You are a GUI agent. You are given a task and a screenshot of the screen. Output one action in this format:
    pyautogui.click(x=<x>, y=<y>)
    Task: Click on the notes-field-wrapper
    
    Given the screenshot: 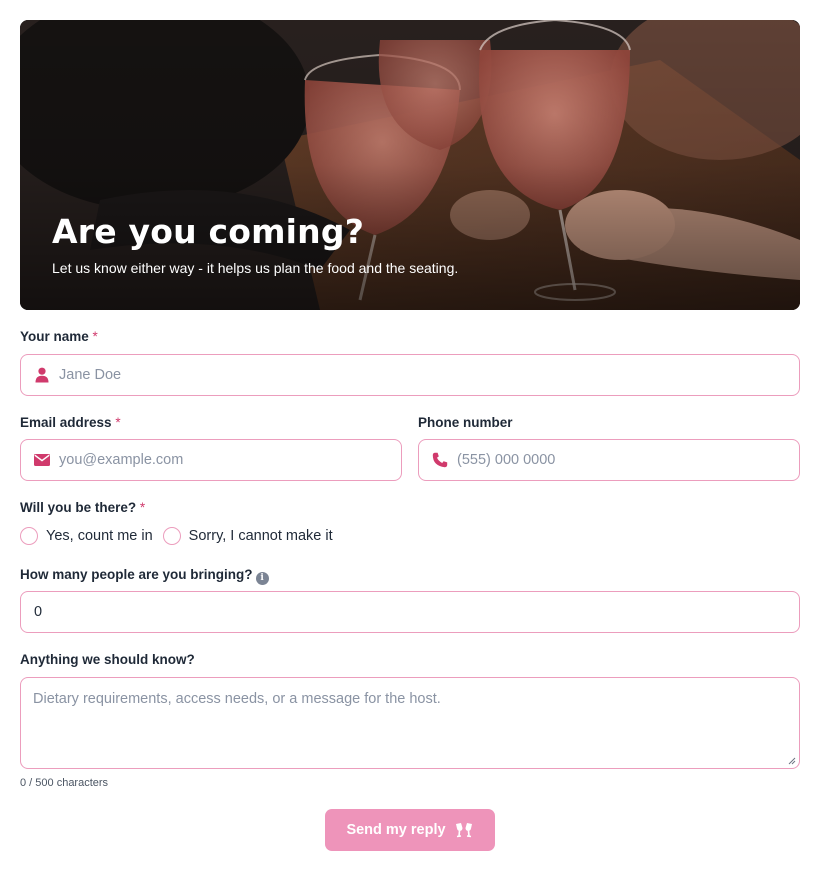 What is the action you would take?
    pyautogui.click(x=410, y=723)
    